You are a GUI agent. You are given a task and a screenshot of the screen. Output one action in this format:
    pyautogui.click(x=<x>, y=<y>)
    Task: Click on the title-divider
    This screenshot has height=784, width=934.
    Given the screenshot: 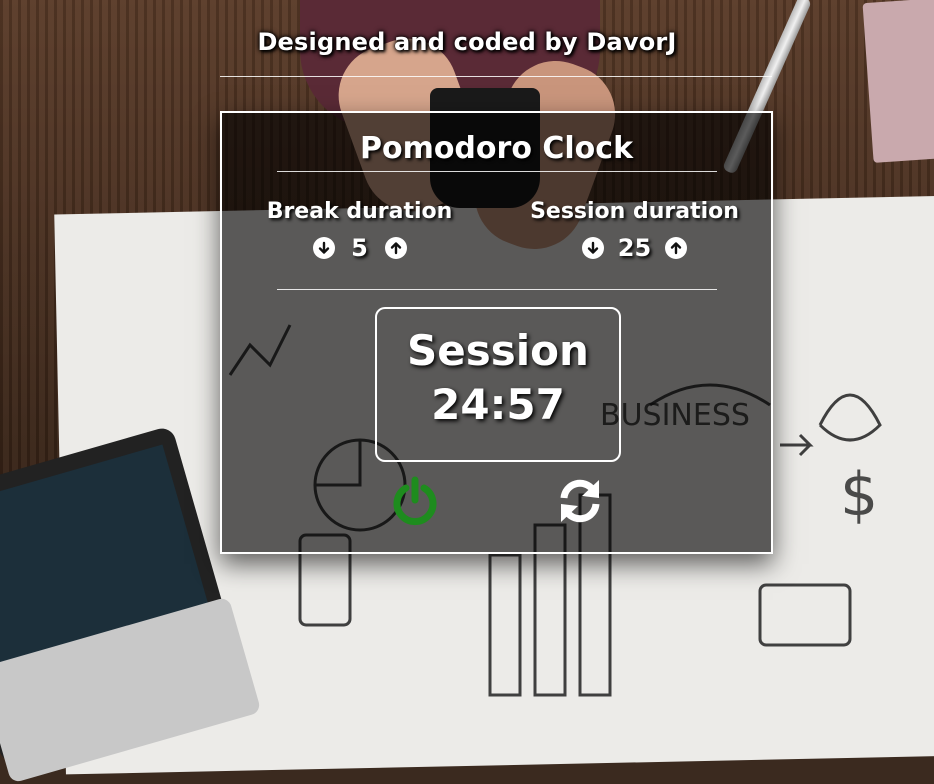 What is the action you would take?
    pyautogui.click(x=497, y=171)
    